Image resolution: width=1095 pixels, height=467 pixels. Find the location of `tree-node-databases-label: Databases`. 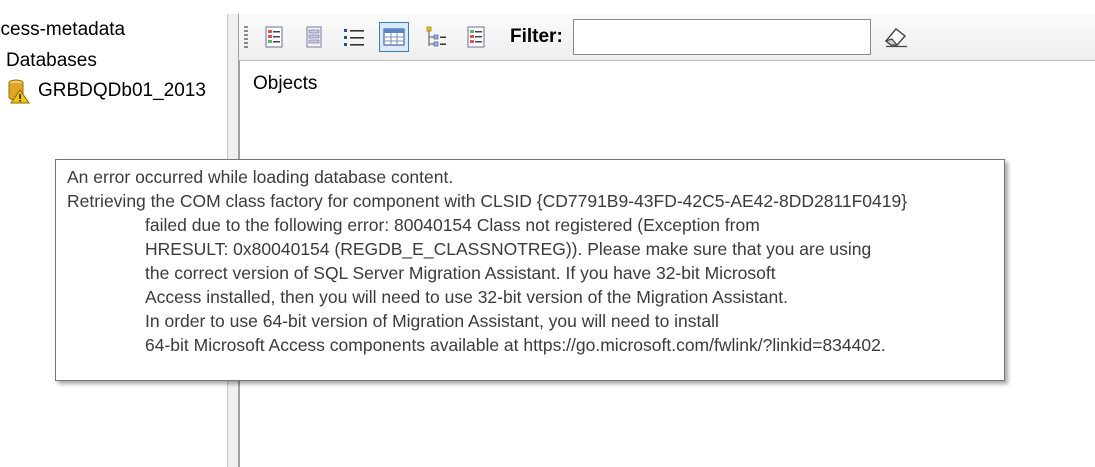

tree-node-databases-label: Databases is located at coordinates (51, 60).